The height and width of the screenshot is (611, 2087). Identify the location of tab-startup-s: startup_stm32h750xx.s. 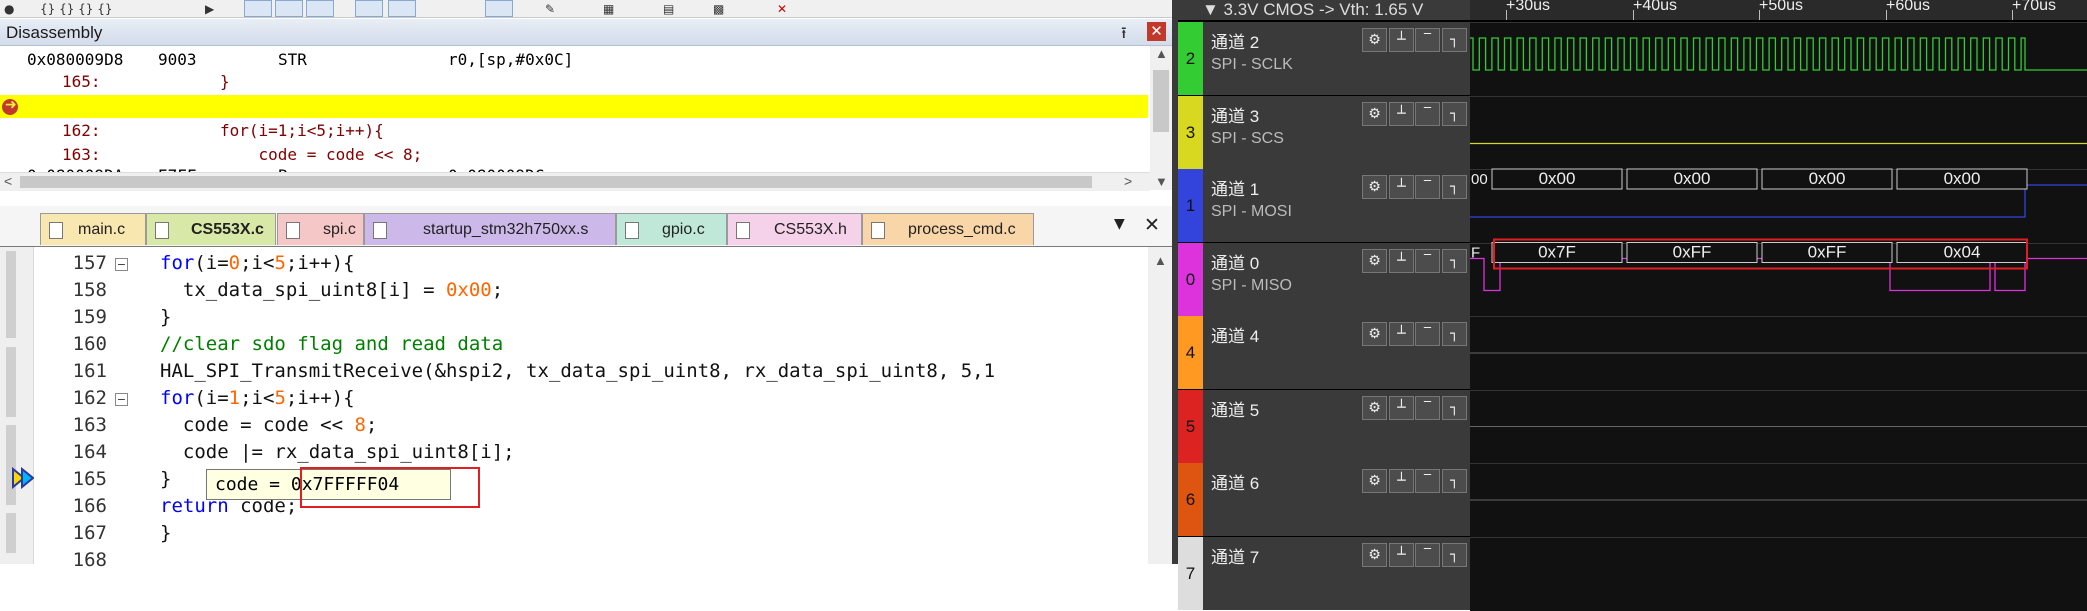
(490, 229).